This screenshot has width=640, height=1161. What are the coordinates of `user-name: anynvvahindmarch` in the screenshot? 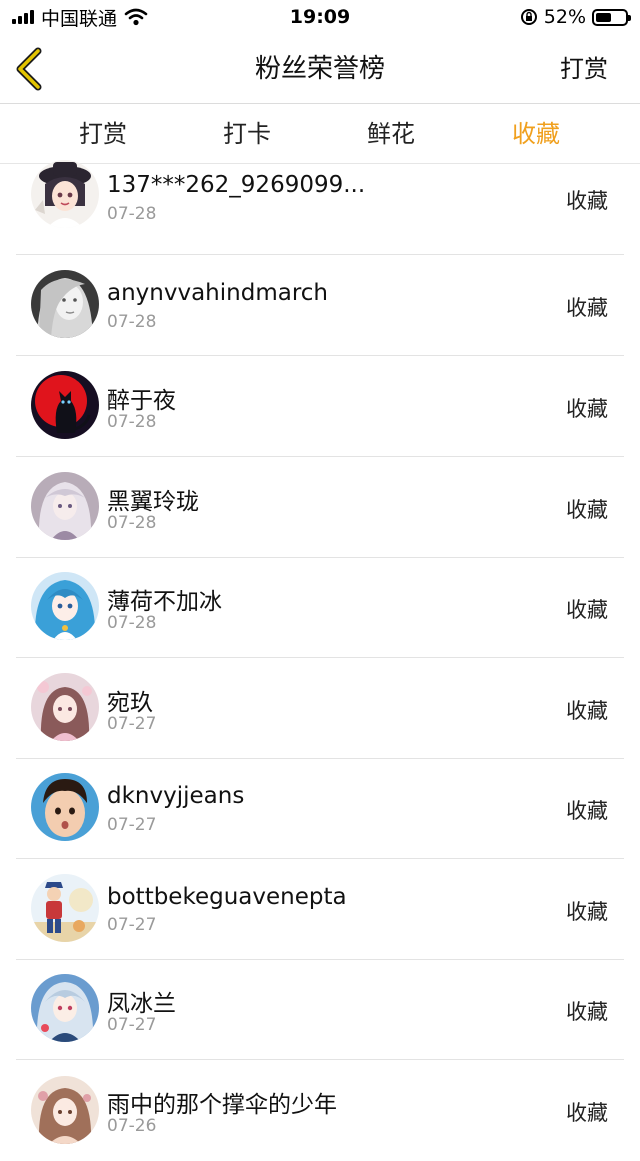 It's located at (217, 293).